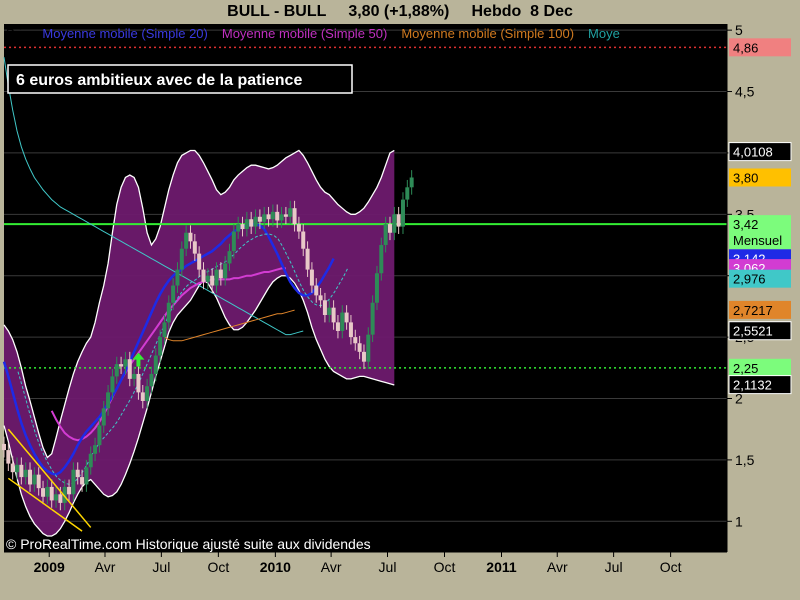 Image resolution: width=800 pixels, height=600 pixels. I want to click on price-tag-label-0: 4,86, so click(745, 47).